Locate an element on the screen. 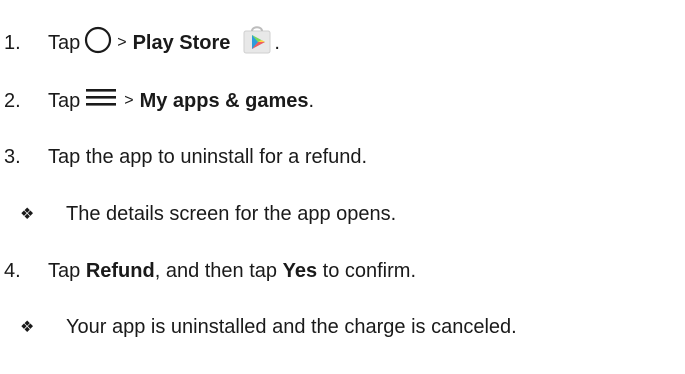  step-number: 4. is located at coordinates (12, 270).